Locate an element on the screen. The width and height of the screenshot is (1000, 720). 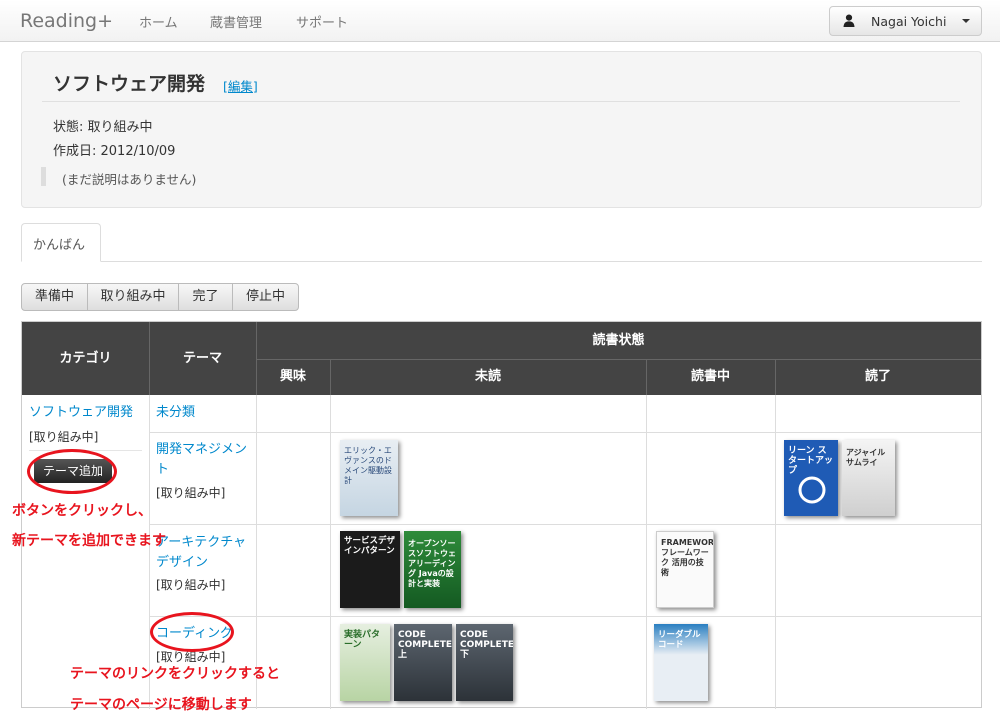
book-cover: オープンソースソフトウェアリーディング Javaの設計と実装 is located at coordinates (432, 569).